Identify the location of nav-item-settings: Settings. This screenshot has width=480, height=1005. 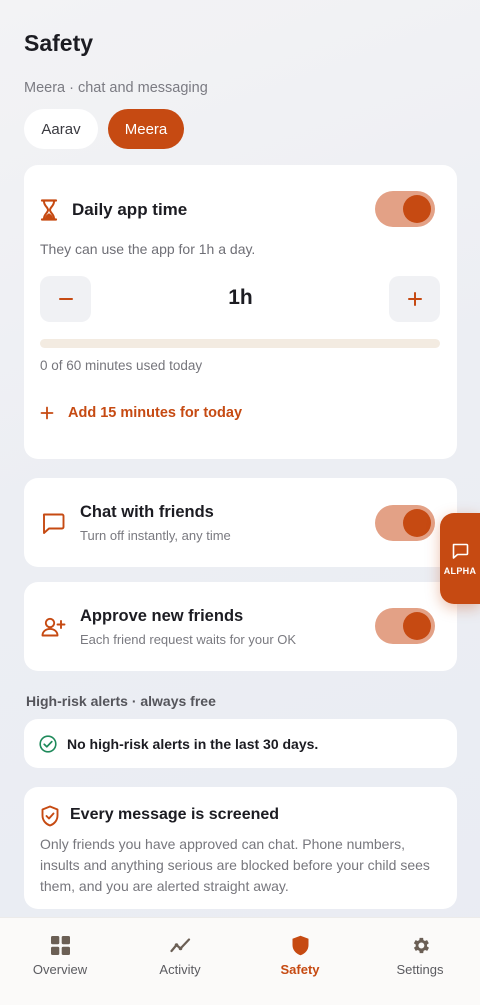
(420, 961).